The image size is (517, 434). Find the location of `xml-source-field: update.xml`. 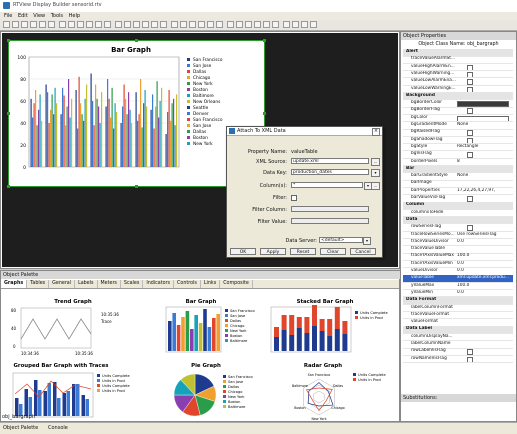

xml-source-field: update.xml is located at coordinates (330, 161).